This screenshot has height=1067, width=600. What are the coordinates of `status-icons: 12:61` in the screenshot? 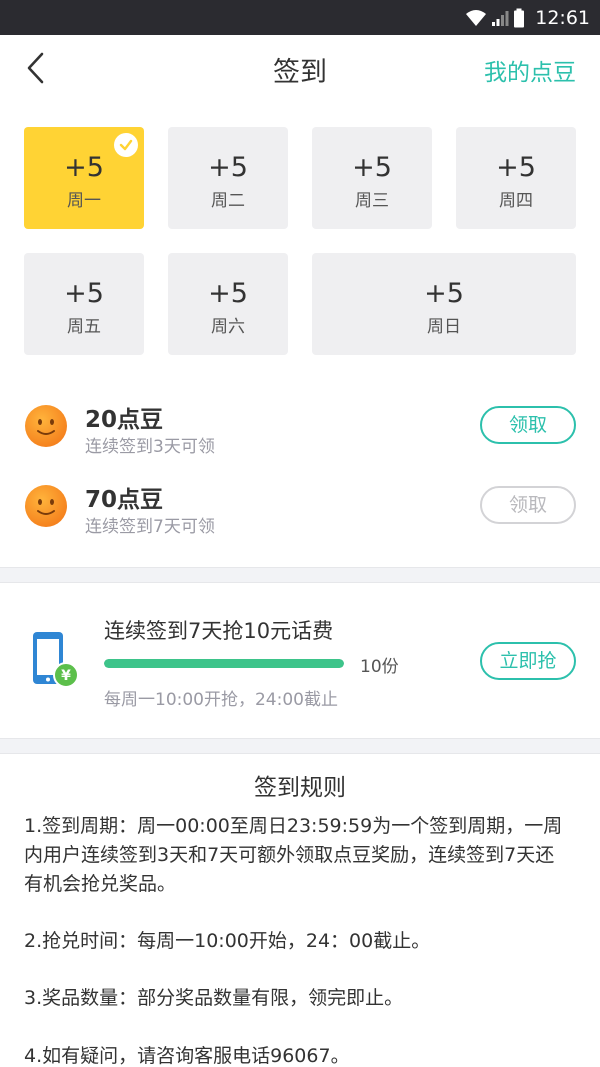 It's located at (527, 17).